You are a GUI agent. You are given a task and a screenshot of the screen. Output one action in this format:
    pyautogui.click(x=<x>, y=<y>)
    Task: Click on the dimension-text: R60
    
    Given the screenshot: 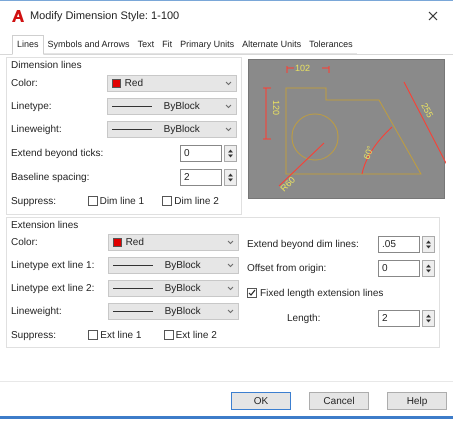 What is the action you would take?
    pyautogui.click(x=288, y=184)
    